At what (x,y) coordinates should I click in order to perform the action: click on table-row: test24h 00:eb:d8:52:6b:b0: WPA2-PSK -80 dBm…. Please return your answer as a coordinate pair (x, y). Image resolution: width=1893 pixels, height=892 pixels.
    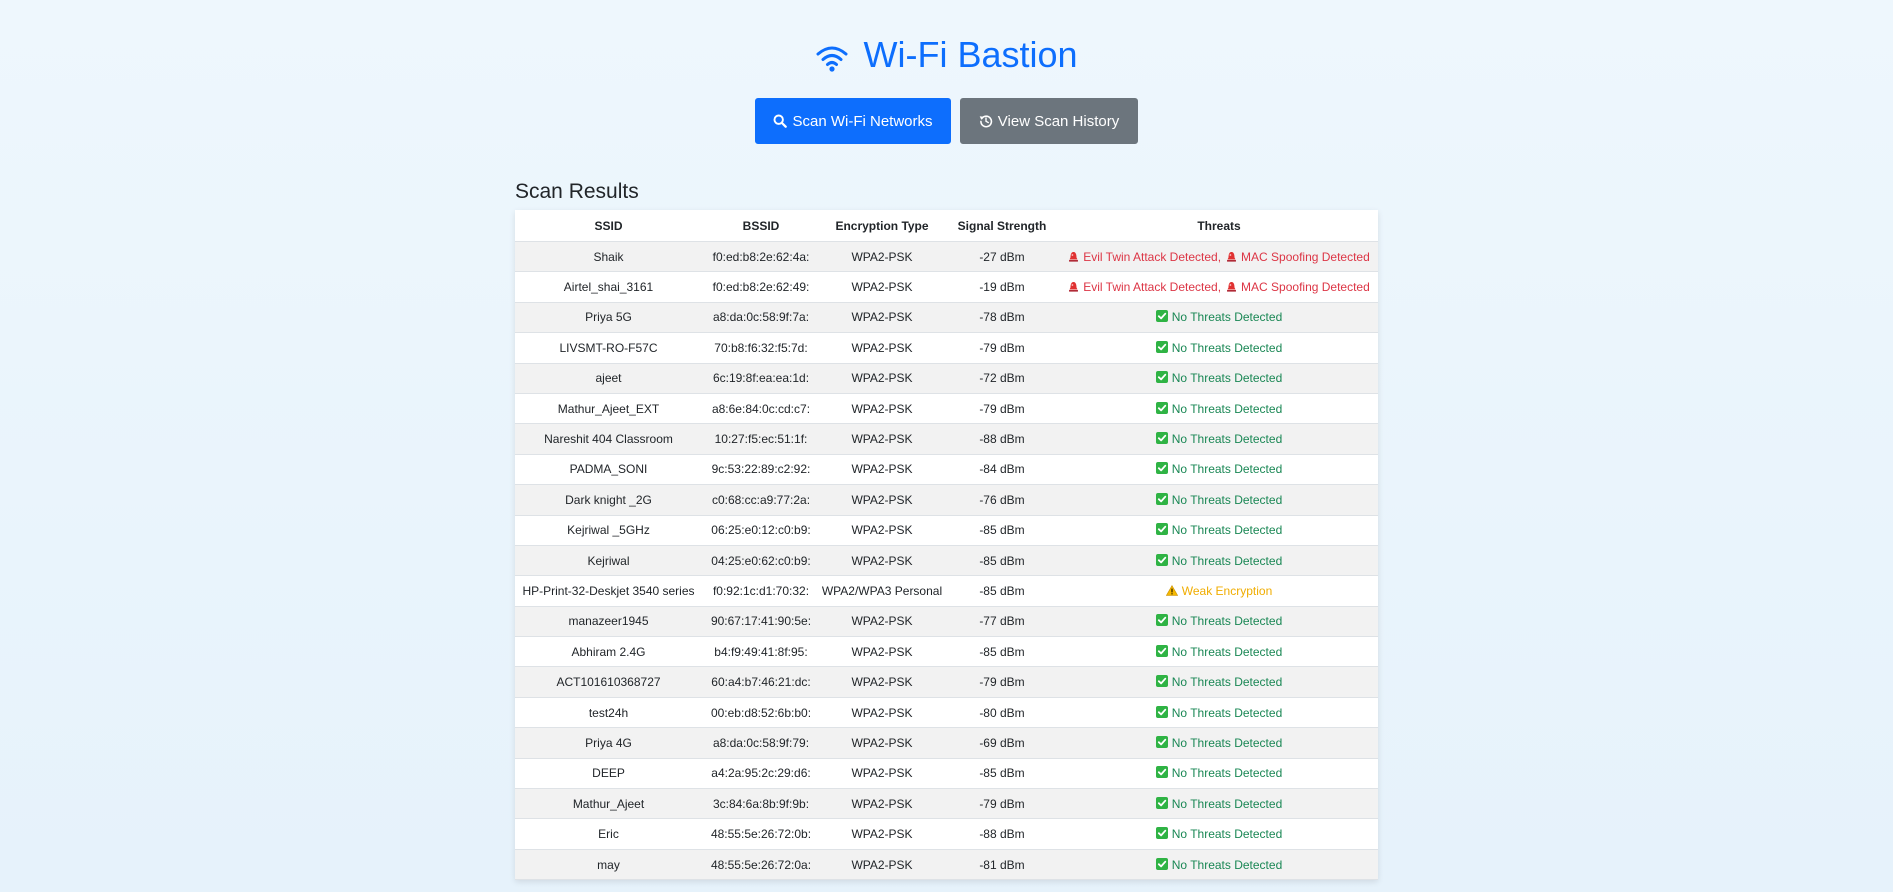
    Looking at the image, I should click on (946, 713).